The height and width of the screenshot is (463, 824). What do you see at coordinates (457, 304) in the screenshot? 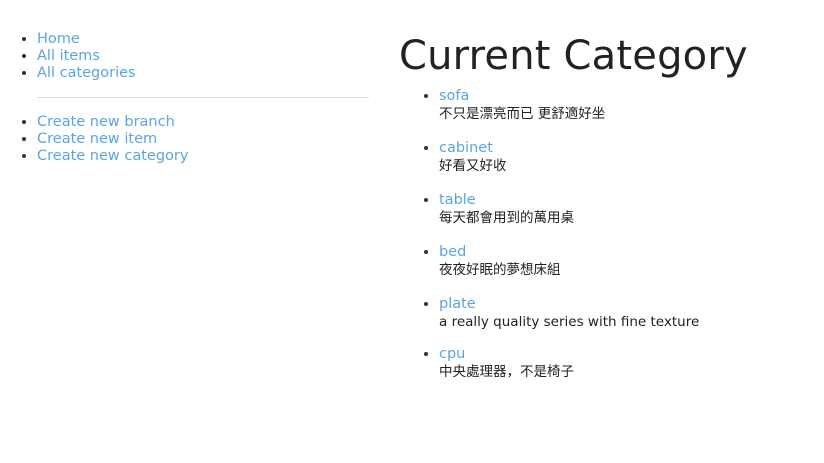
I see `category-link-plate: plate` at bounding box center [457, 304].